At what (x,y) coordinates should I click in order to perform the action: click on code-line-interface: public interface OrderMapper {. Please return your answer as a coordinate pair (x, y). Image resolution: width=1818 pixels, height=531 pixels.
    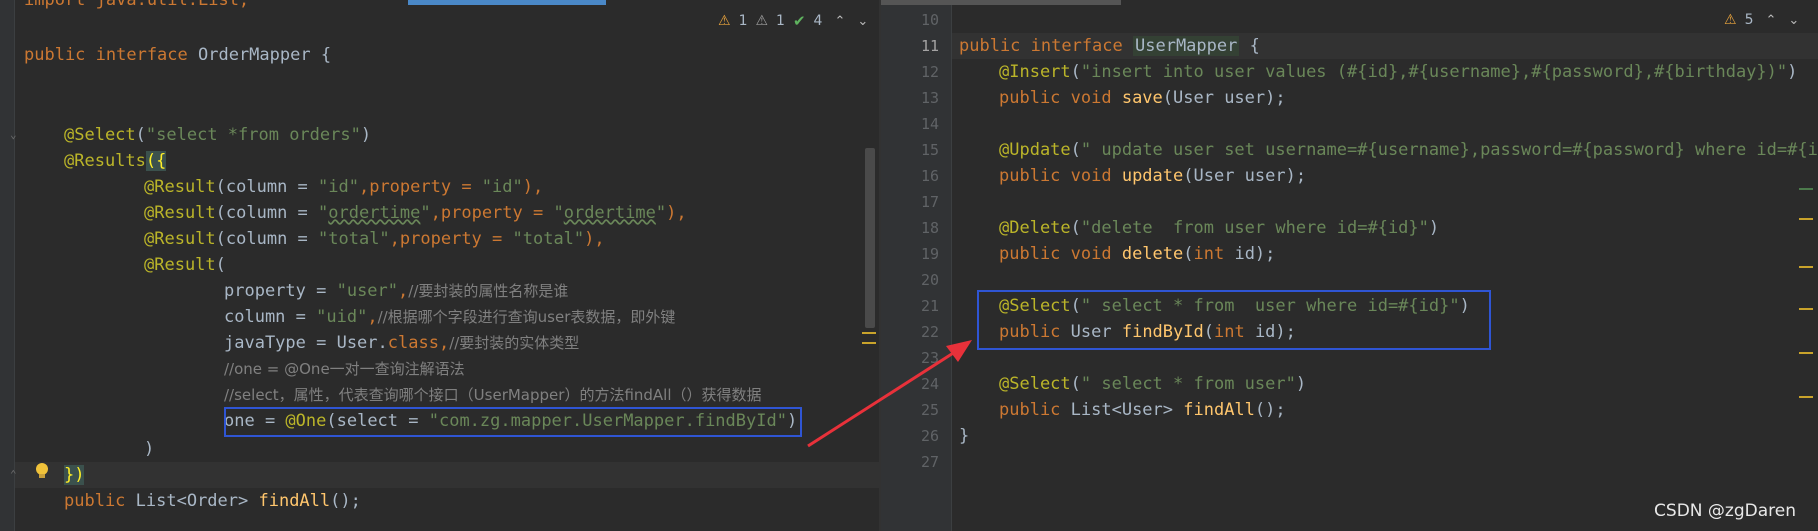
    Looking at the image, I should click on (178, 55).